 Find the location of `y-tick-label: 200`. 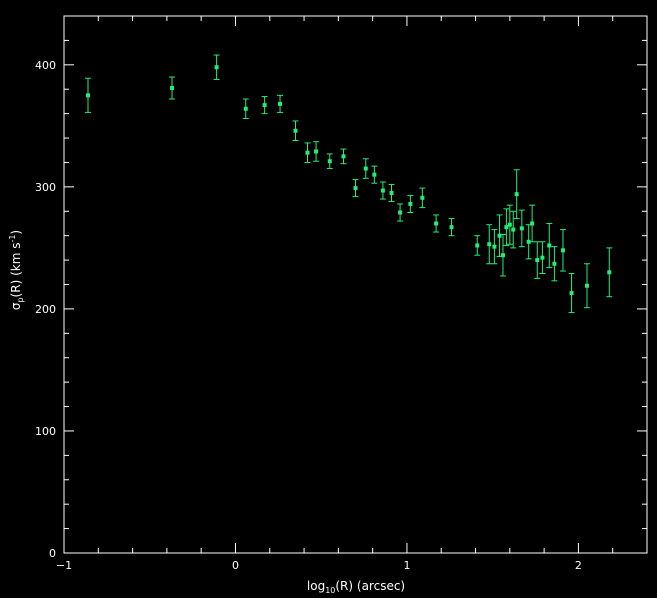

y-tick-label: 200 is located at coordinates (45, 309).